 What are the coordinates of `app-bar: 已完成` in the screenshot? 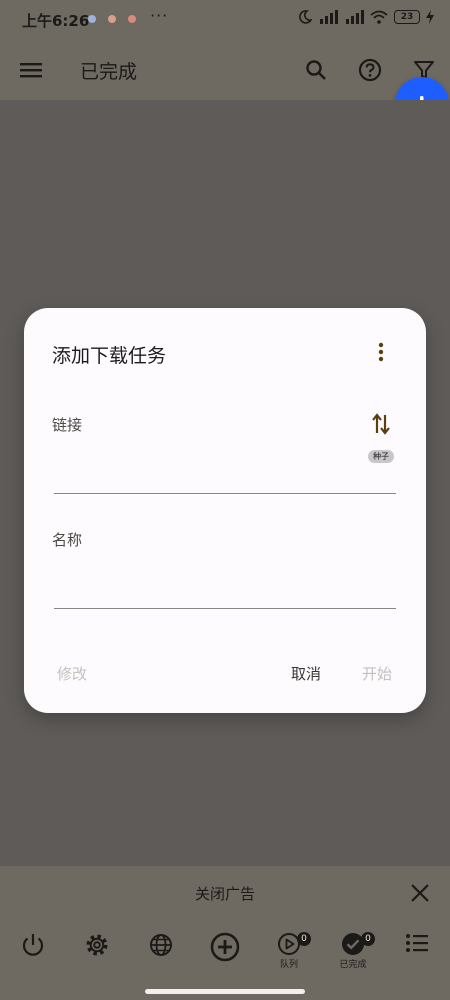 It's located at (225, 70).